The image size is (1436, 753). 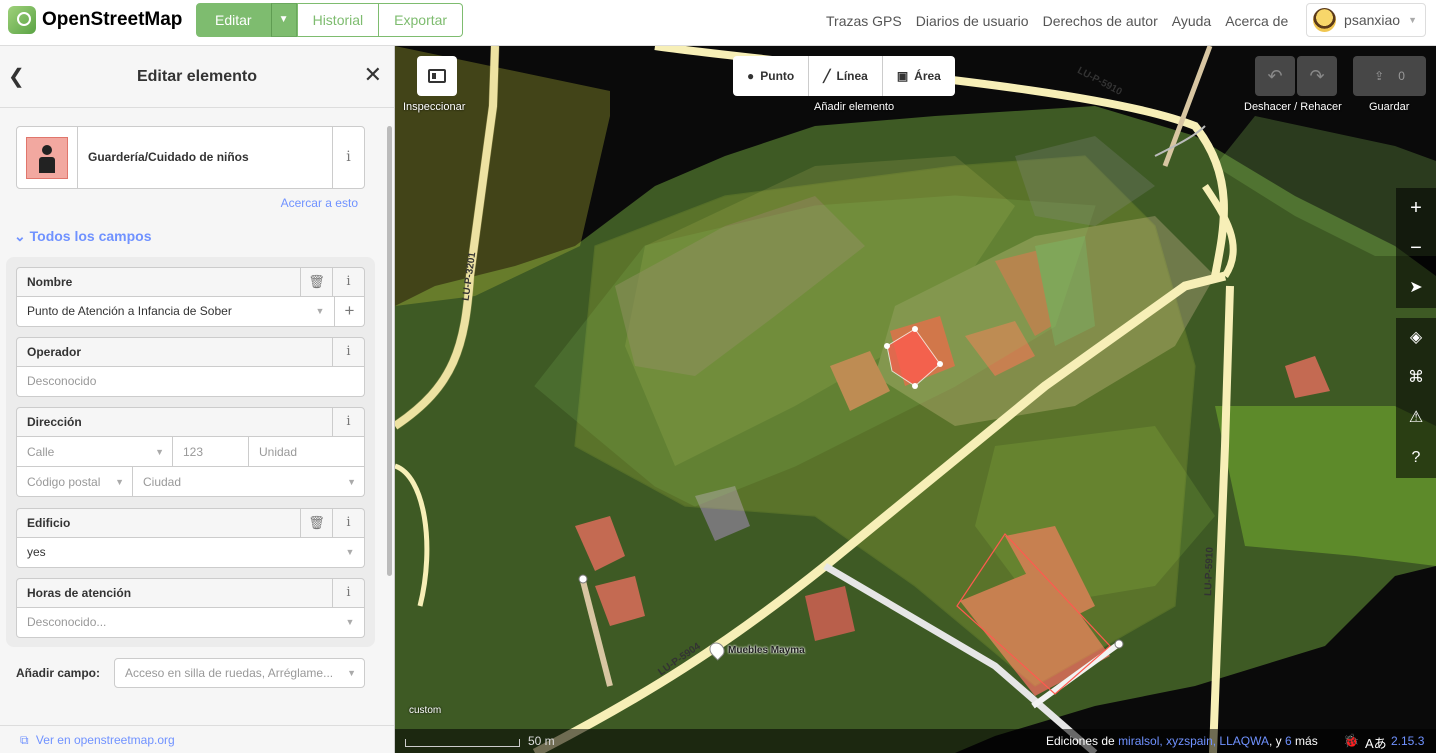 What do you see at coordinates (864, 21) in the screenshot?
I see `nav-gps-traces: Trazas GPS` at bounding box center [864, 21].